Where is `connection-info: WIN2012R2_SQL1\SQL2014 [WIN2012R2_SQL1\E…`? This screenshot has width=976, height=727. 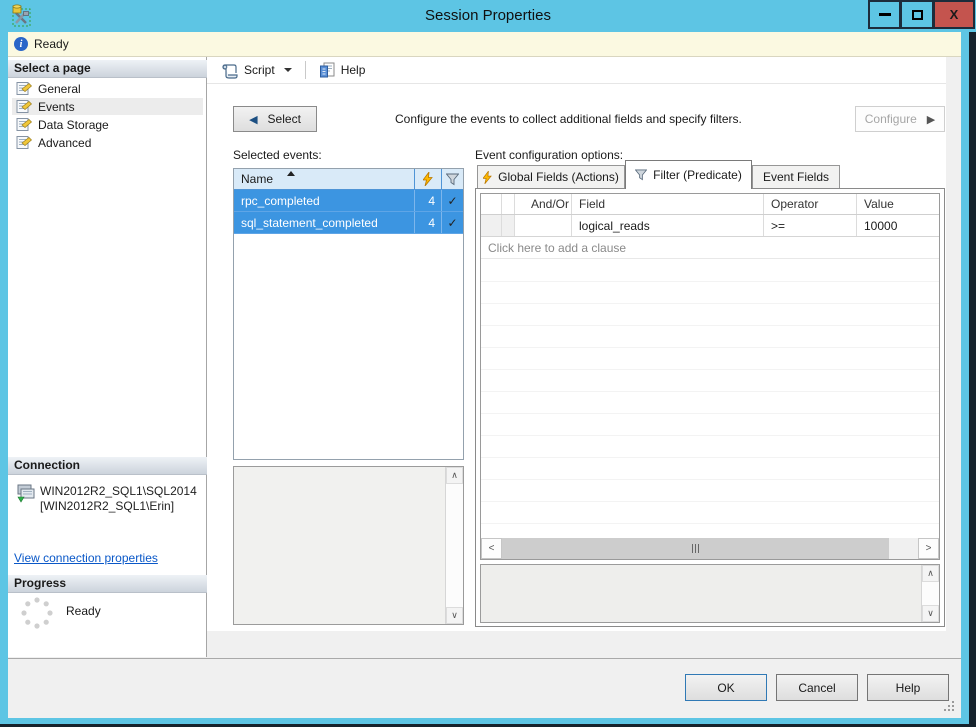
connection-info: WIN2012R2_SQL1\SQL2014 [WIN2012R2_SQL1\E… is located at coordinates (118, 499).